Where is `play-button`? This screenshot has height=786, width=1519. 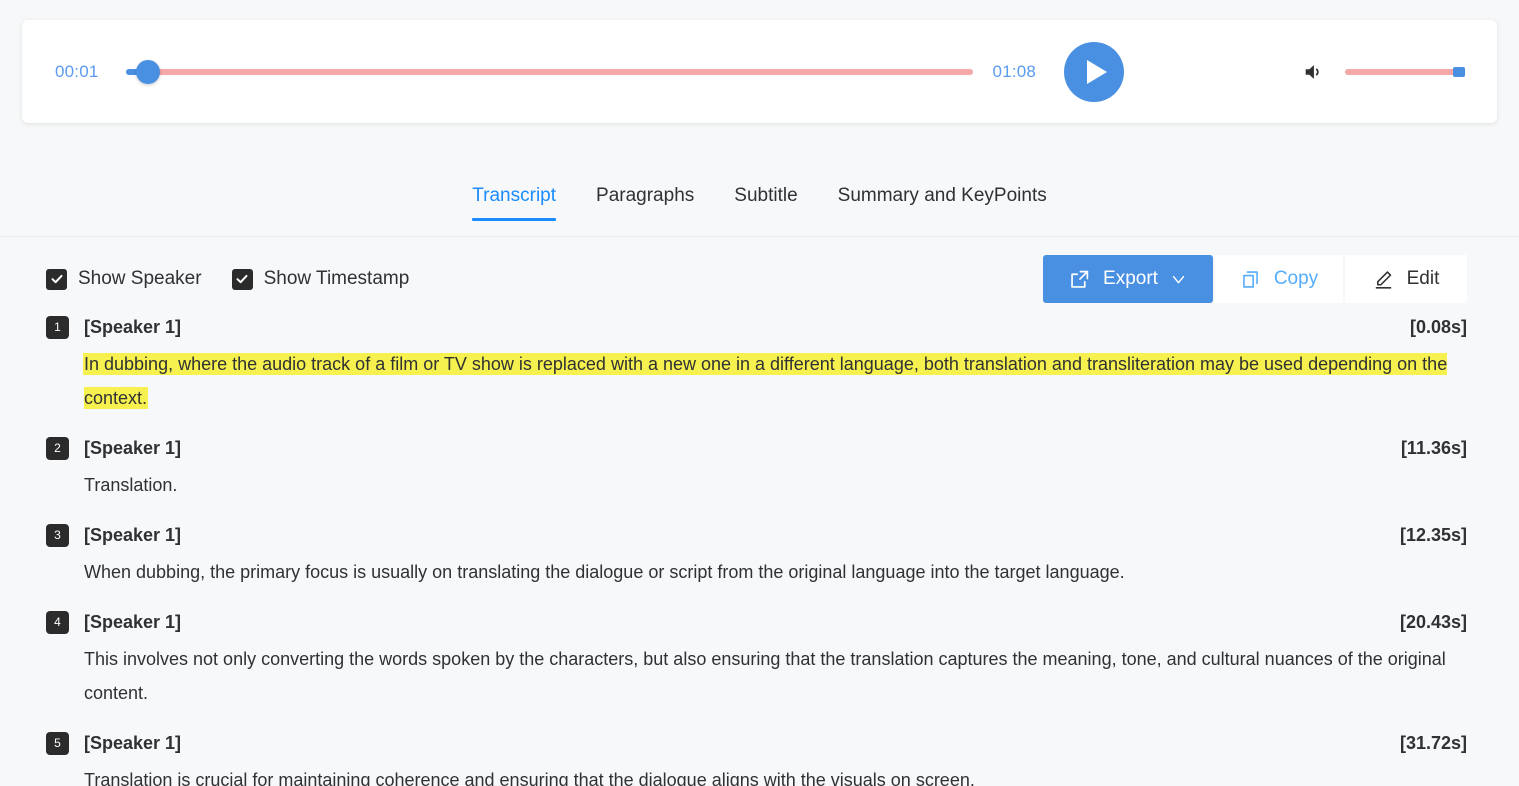
play-button is located at coordinates (1094, 71).